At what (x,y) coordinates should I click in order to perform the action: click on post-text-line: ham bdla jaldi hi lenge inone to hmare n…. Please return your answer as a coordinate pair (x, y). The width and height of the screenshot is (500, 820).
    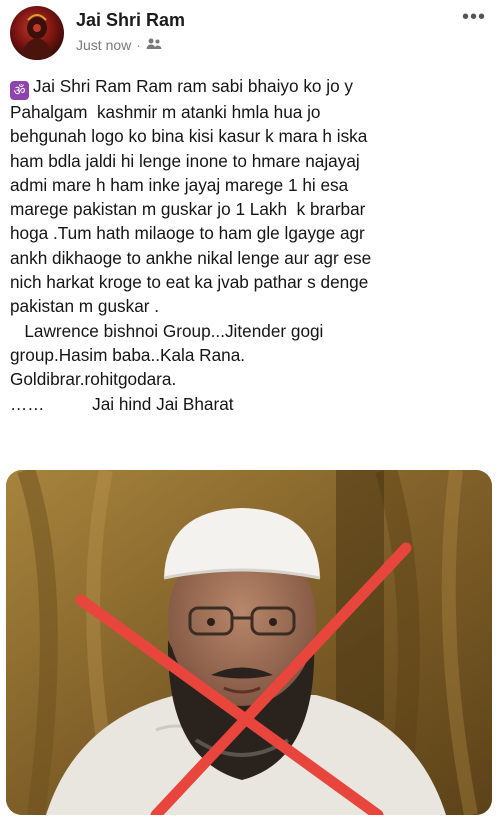
    Looking at the image, I should click on (185, 160).